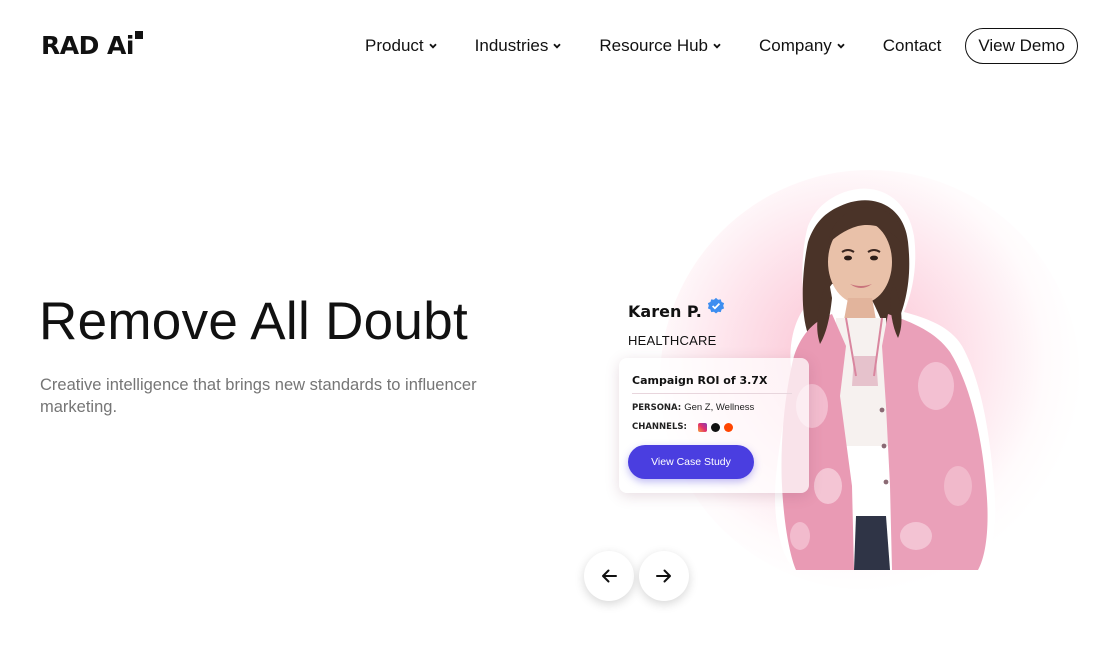 Image resolution: width=1120 pixels, height=652 pixels. What do you see at coordinates (87, 45) in the screenshot?
I see `brand-name: RAD Ai` at bounding box center [87, 45].